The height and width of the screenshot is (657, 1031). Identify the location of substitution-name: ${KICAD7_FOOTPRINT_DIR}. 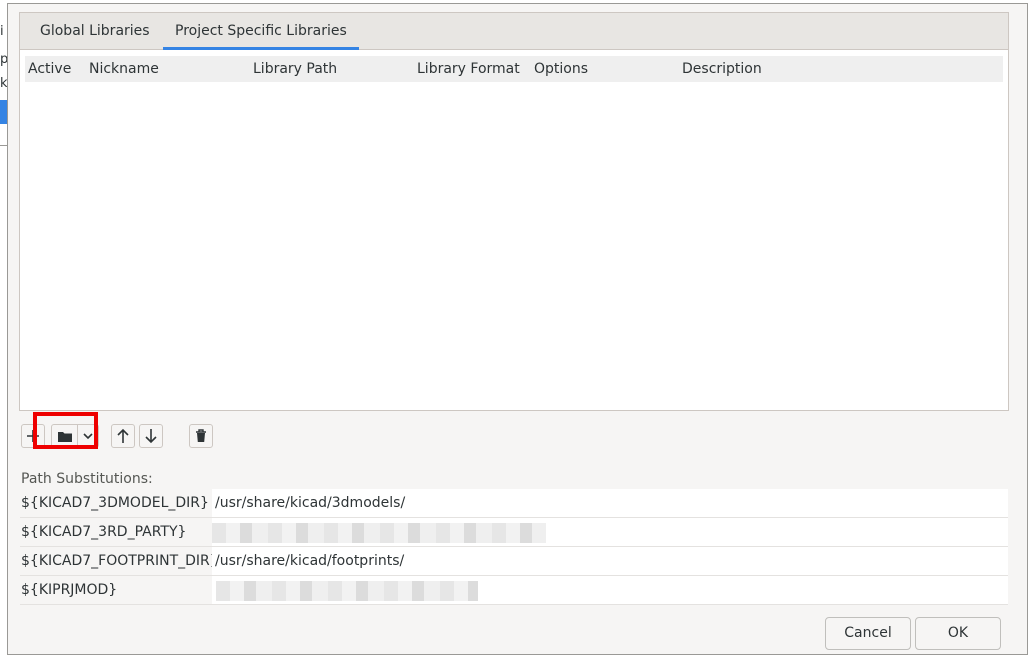
(119, 561).